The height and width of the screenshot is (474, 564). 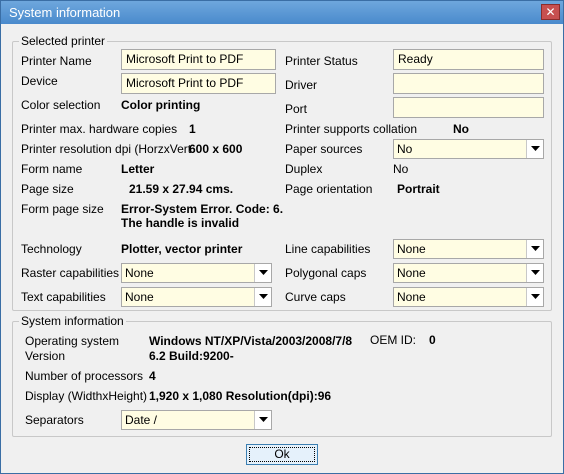 What do you see at coordinates (405, 149) in the screenshot?
I see `paper-sources-value: No` at bounding box center [405, 149].